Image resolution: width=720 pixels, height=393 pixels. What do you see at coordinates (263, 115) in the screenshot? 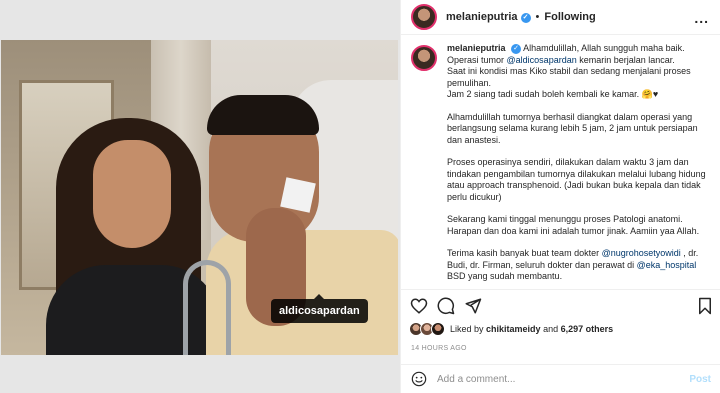
I see `photo-man-hair` at bounding box center [263, 115].